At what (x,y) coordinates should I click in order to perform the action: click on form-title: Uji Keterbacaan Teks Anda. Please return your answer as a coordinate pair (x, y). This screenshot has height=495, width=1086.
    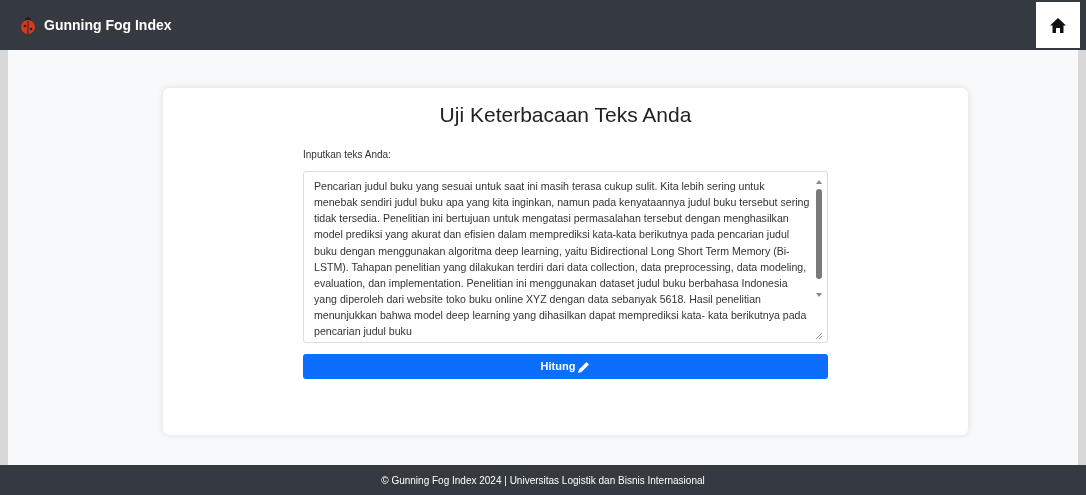
    Looking at the image, I should click on (565, 115).